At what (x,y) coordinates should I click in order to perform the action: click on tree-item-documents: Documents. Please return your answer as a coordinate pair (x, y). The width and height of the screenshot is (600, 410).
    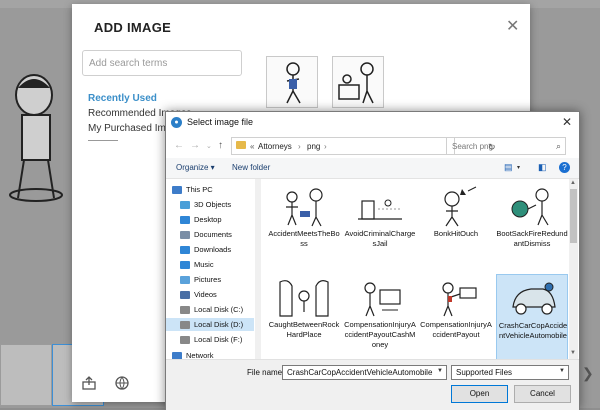
    Looking at the image, I should click on (217, 234).